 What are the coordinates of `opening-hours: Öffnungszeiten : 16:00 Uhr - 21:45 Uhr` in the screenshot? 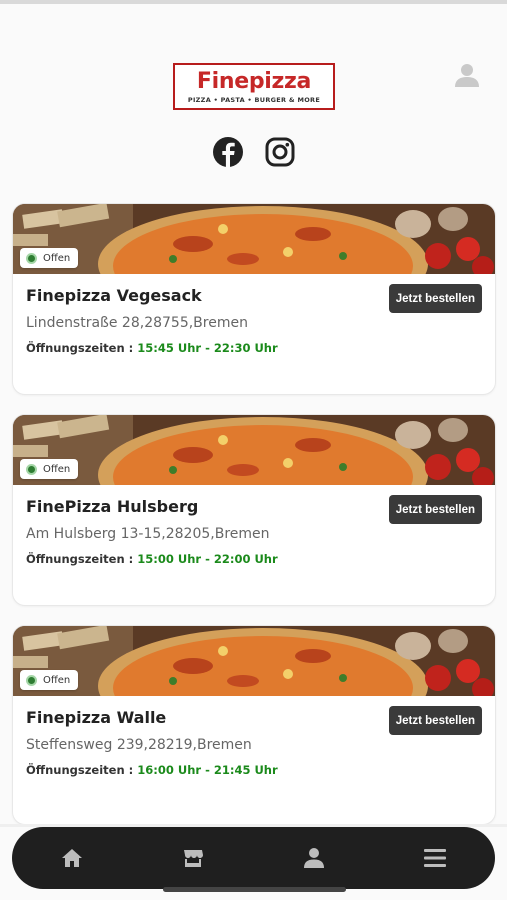 It's located at (152, 770).